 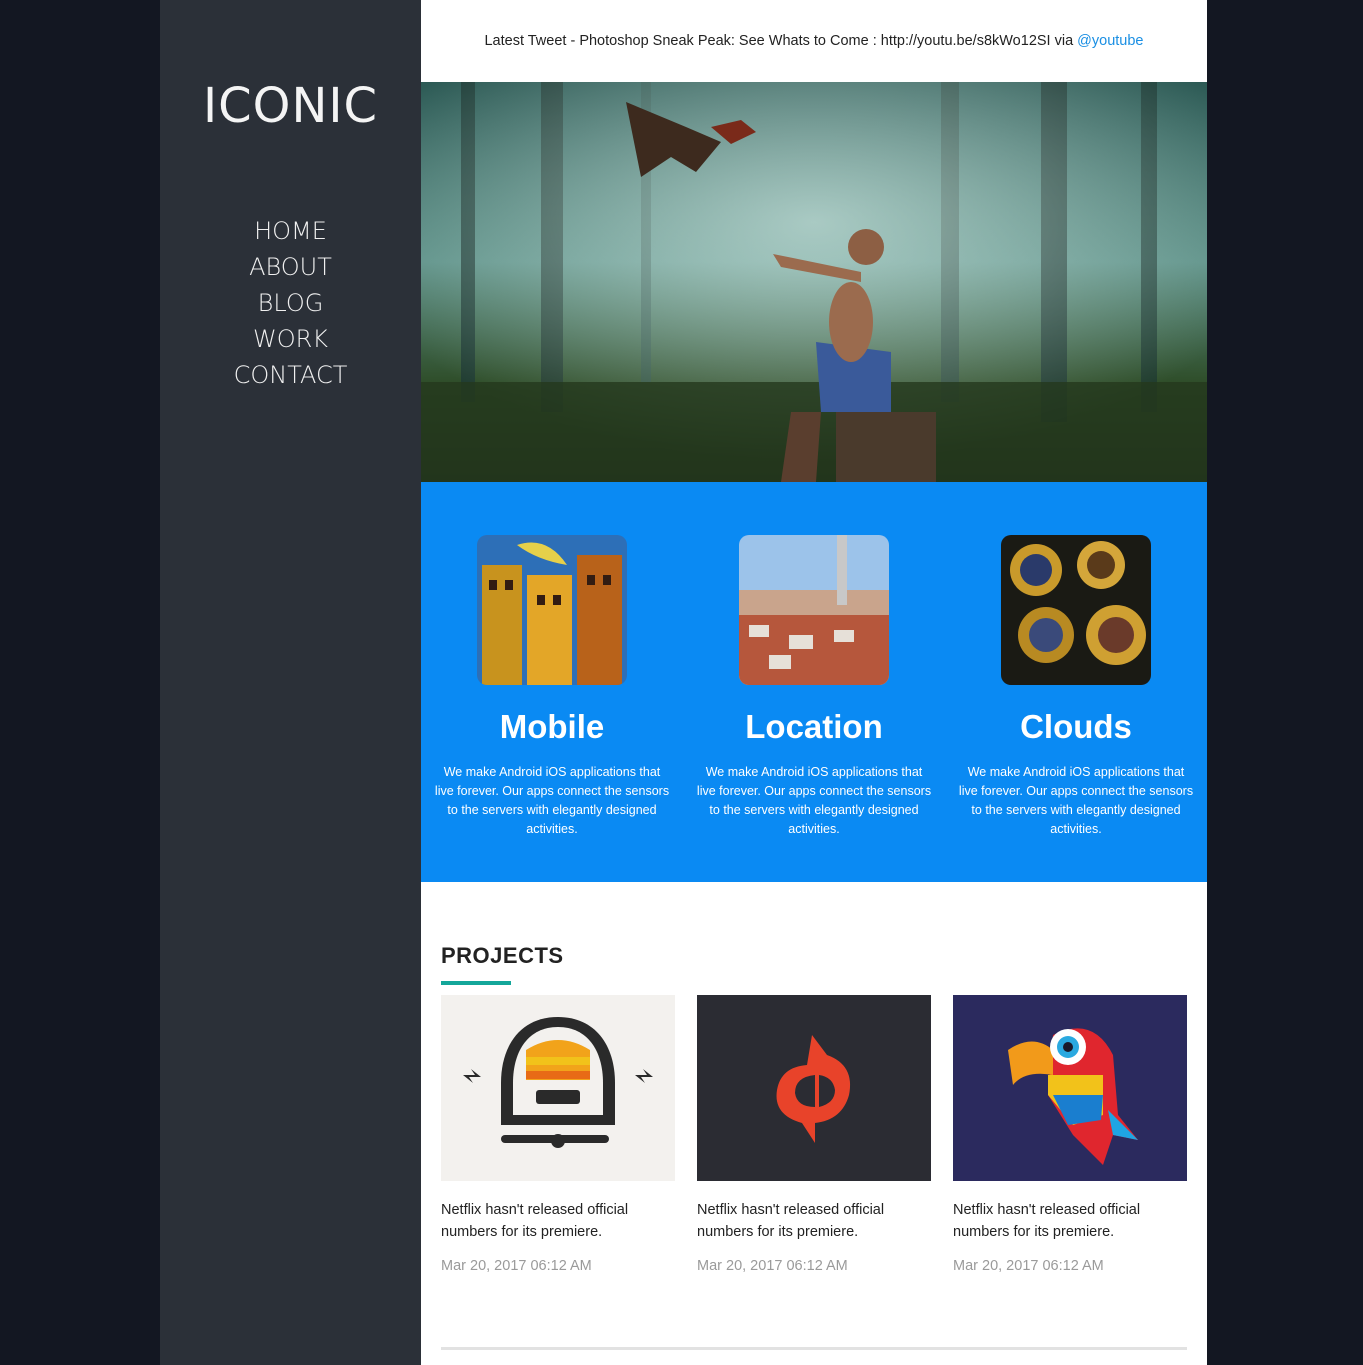 What do you see at coordinates (1070, 1088) in the screenshot?
I see `parrot-icon` at bounding box center [1070, 1088].